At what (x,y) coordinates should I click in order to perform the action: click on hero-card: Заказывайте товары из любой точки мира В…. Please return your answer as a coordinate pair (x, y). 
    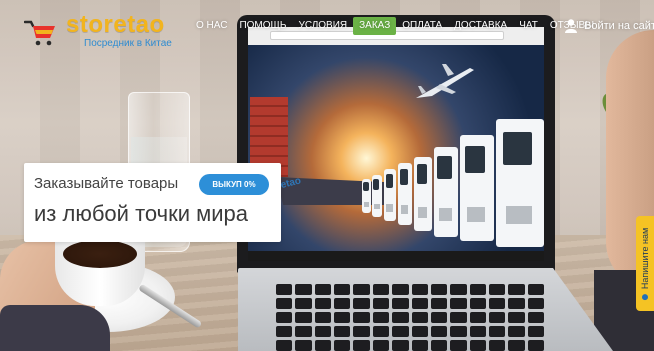
    Looking at the image, I should click on (152, 202).